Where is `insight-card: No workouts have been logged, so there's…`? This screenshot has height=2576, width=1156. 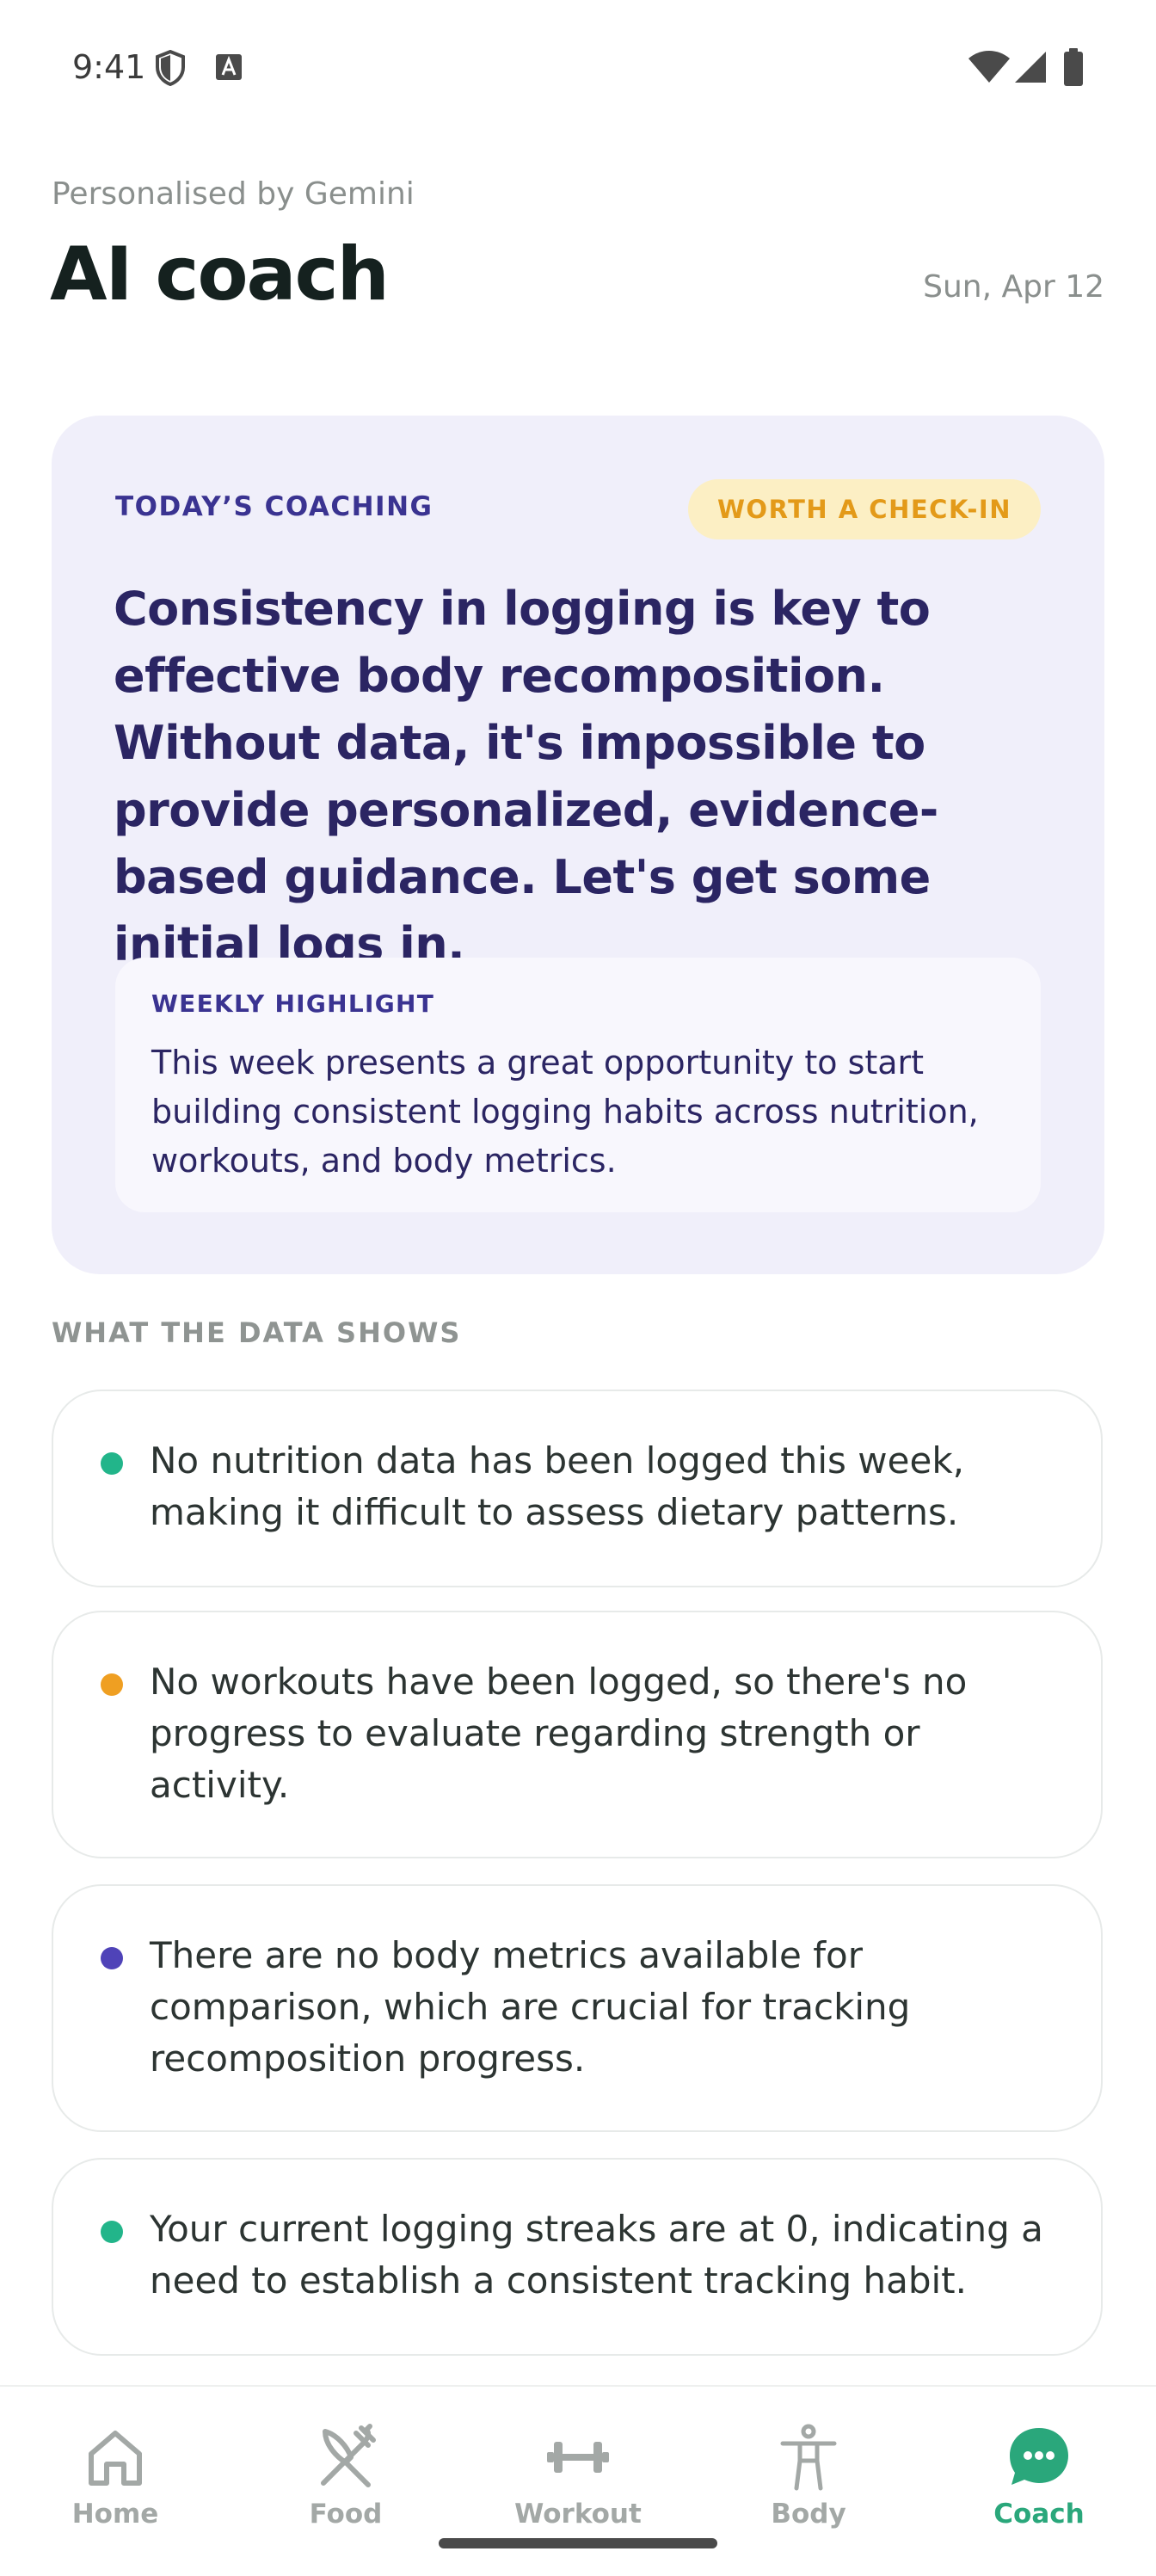 insight-card: No workouts have been logged, so there's… is located at coordinates (577, 1734).